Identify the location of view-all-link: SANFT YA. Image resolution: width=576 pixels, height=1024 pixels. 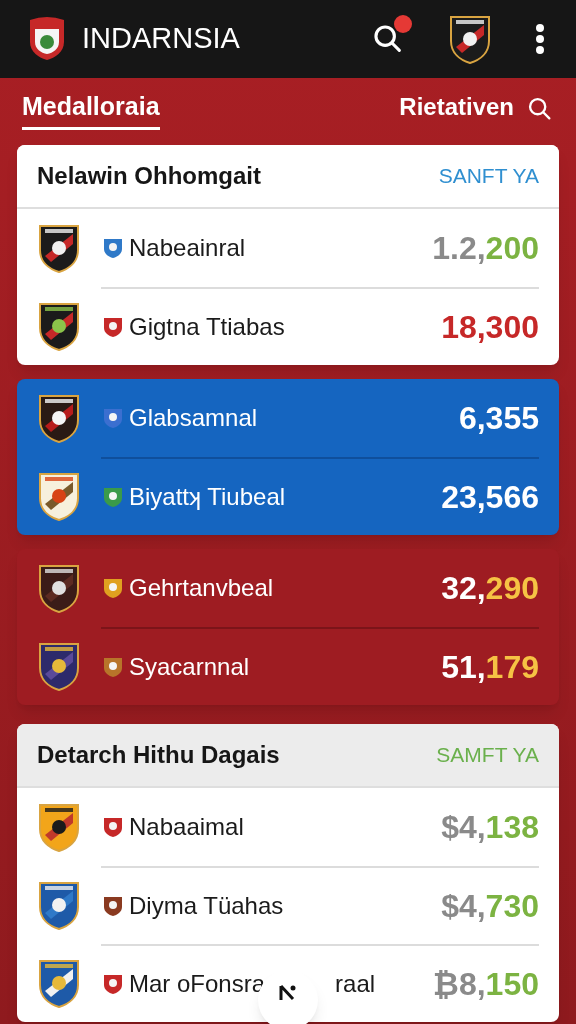
(488, 176).